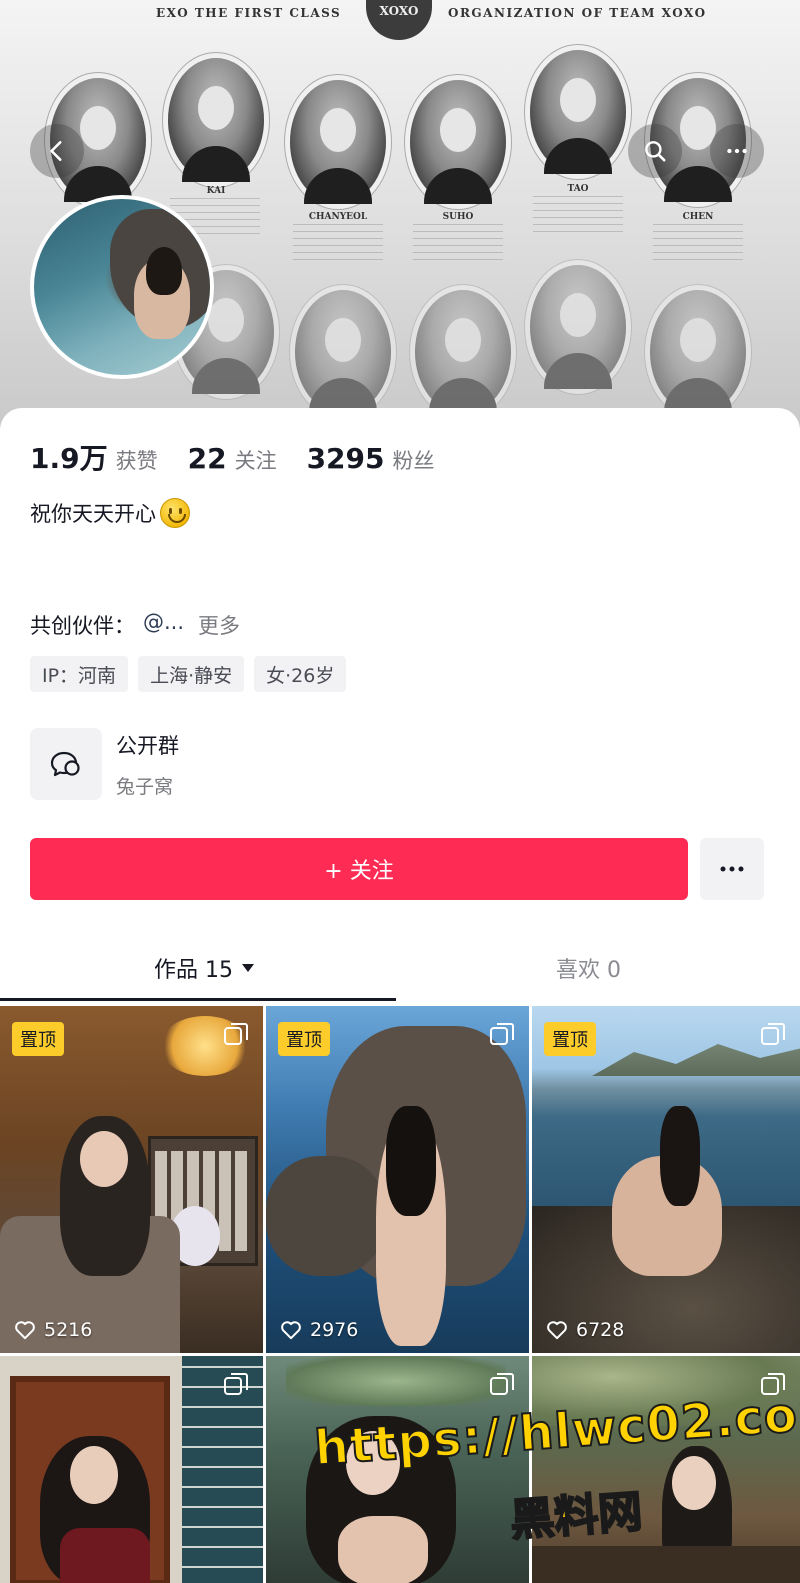 This screenshot has height=1583, width=800. I want to click on tab-likes-label: 喜欢 0, so click(588, 970).